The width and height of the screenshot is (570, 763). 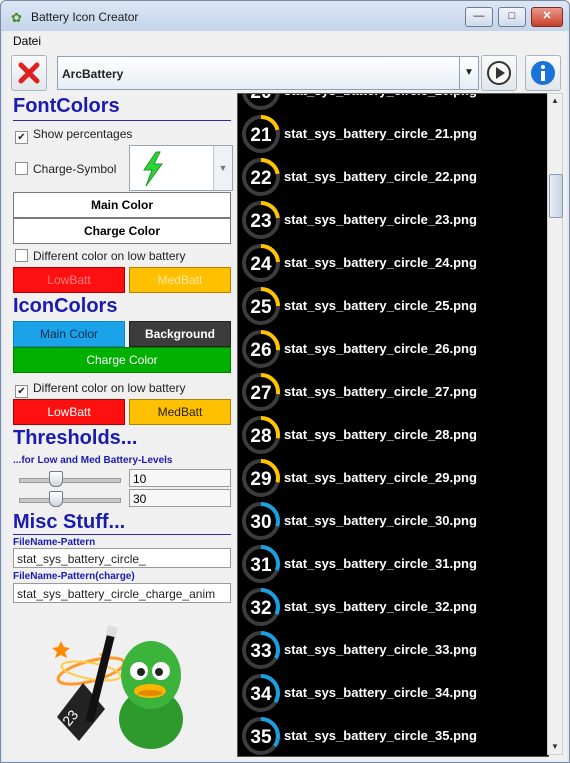 I want to click on mascot-logo: 23, so click(x=117, y=687).